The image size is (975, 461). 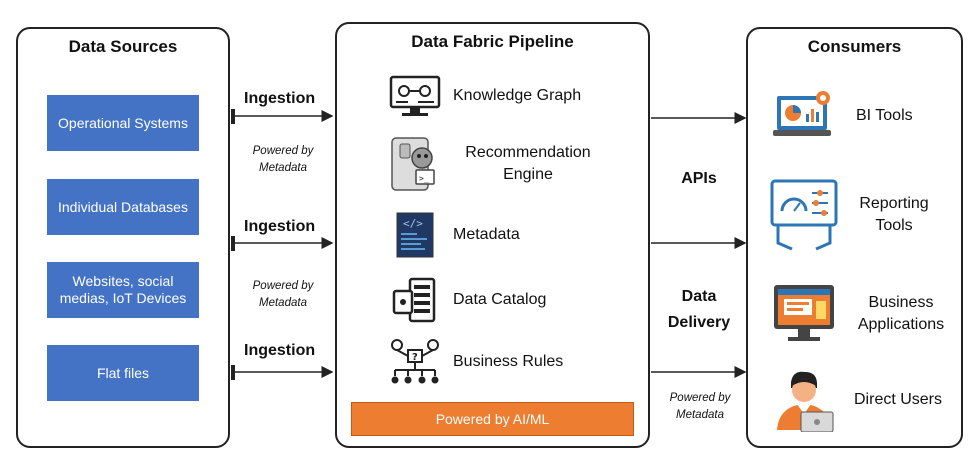 I want to click on pipeline-item-business-rules: ? Business Rules, so click(x=475, y=362).